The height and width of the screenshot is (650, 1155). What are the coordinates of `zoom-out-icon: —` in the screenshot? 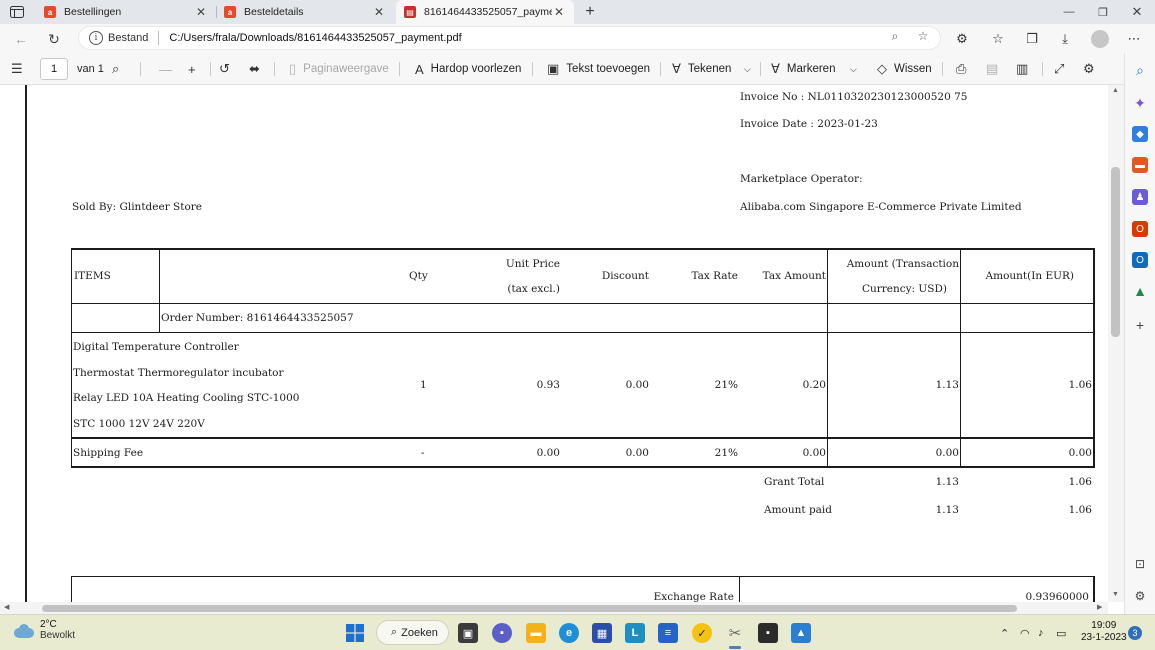 It's located at (169, 69).